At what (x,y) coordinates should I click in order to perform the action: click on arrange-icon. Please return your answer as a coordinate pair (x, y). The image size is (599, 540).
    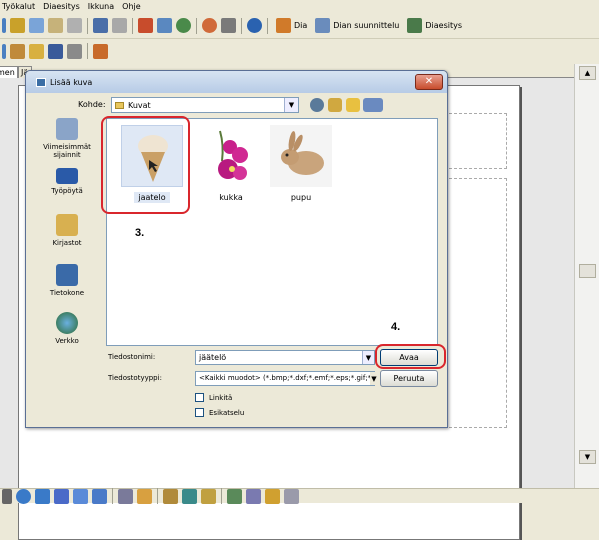
    Looking at the image, I should click on (272, 496).